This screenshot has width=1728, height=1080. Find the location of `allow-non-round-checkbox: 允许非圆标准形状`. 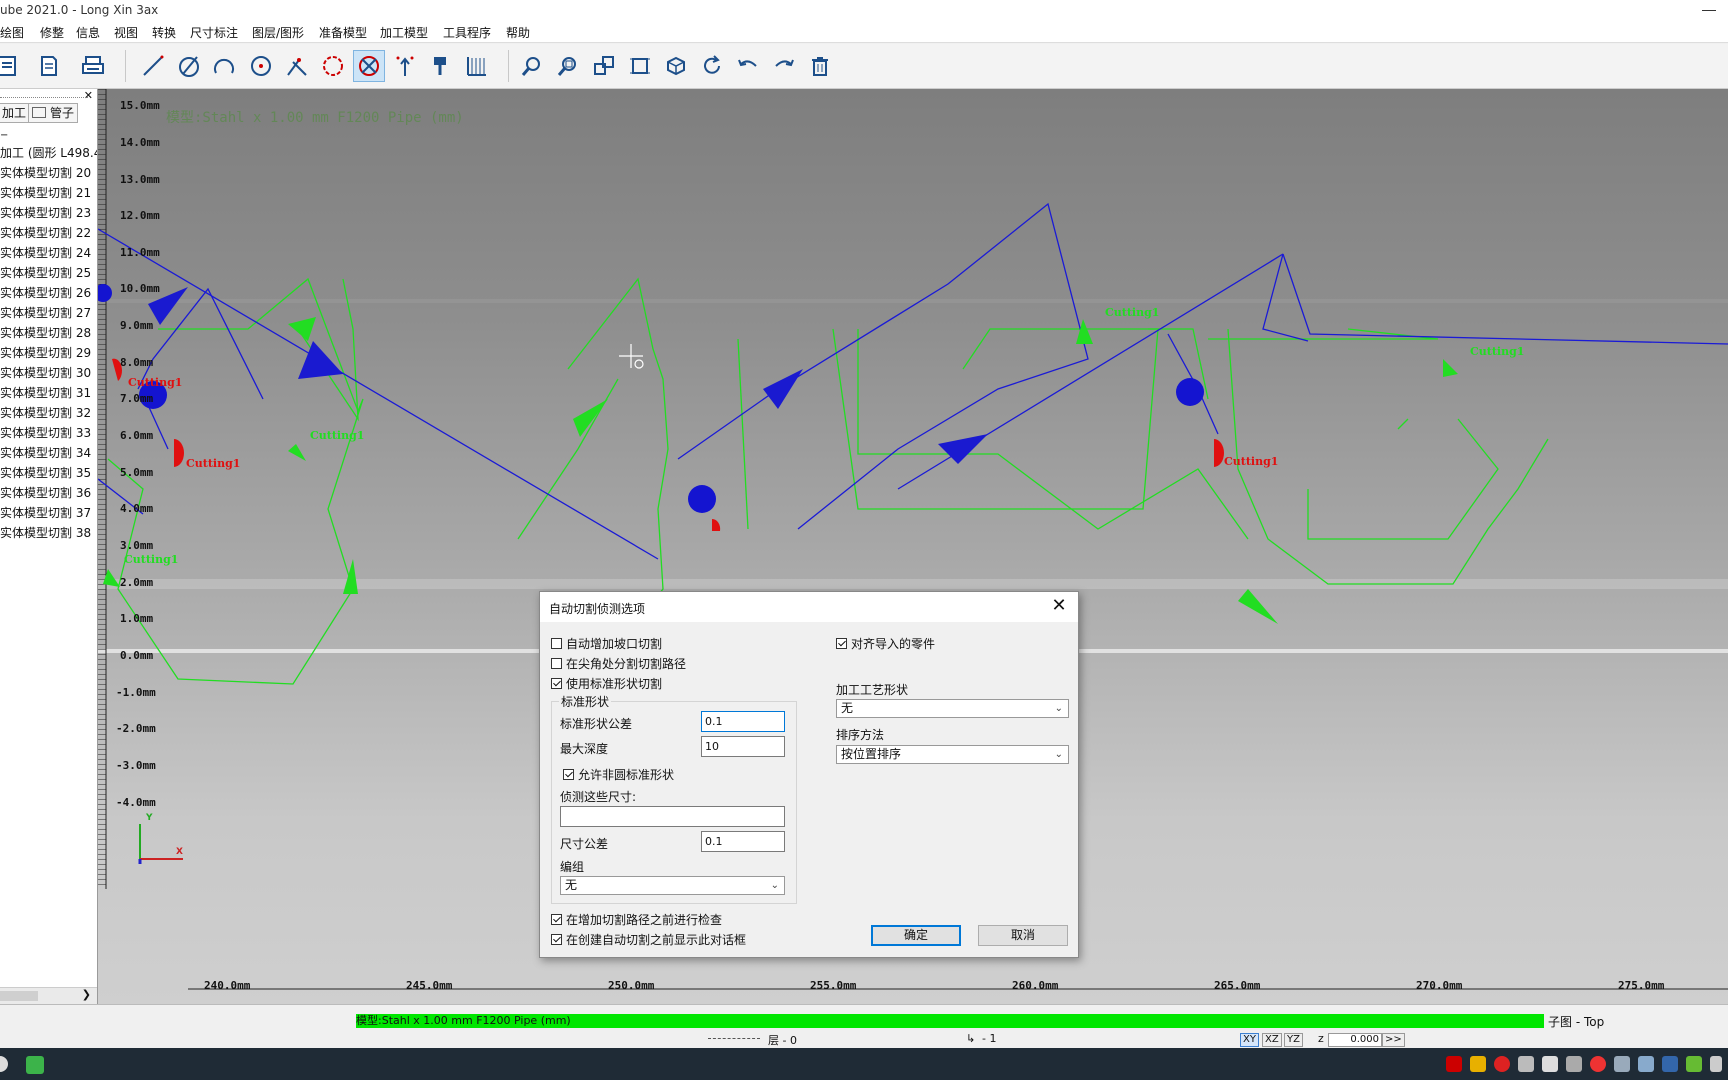

allow-non-round-checkbox: 允许非圆标准形状 is located at coordinates (618, 774).